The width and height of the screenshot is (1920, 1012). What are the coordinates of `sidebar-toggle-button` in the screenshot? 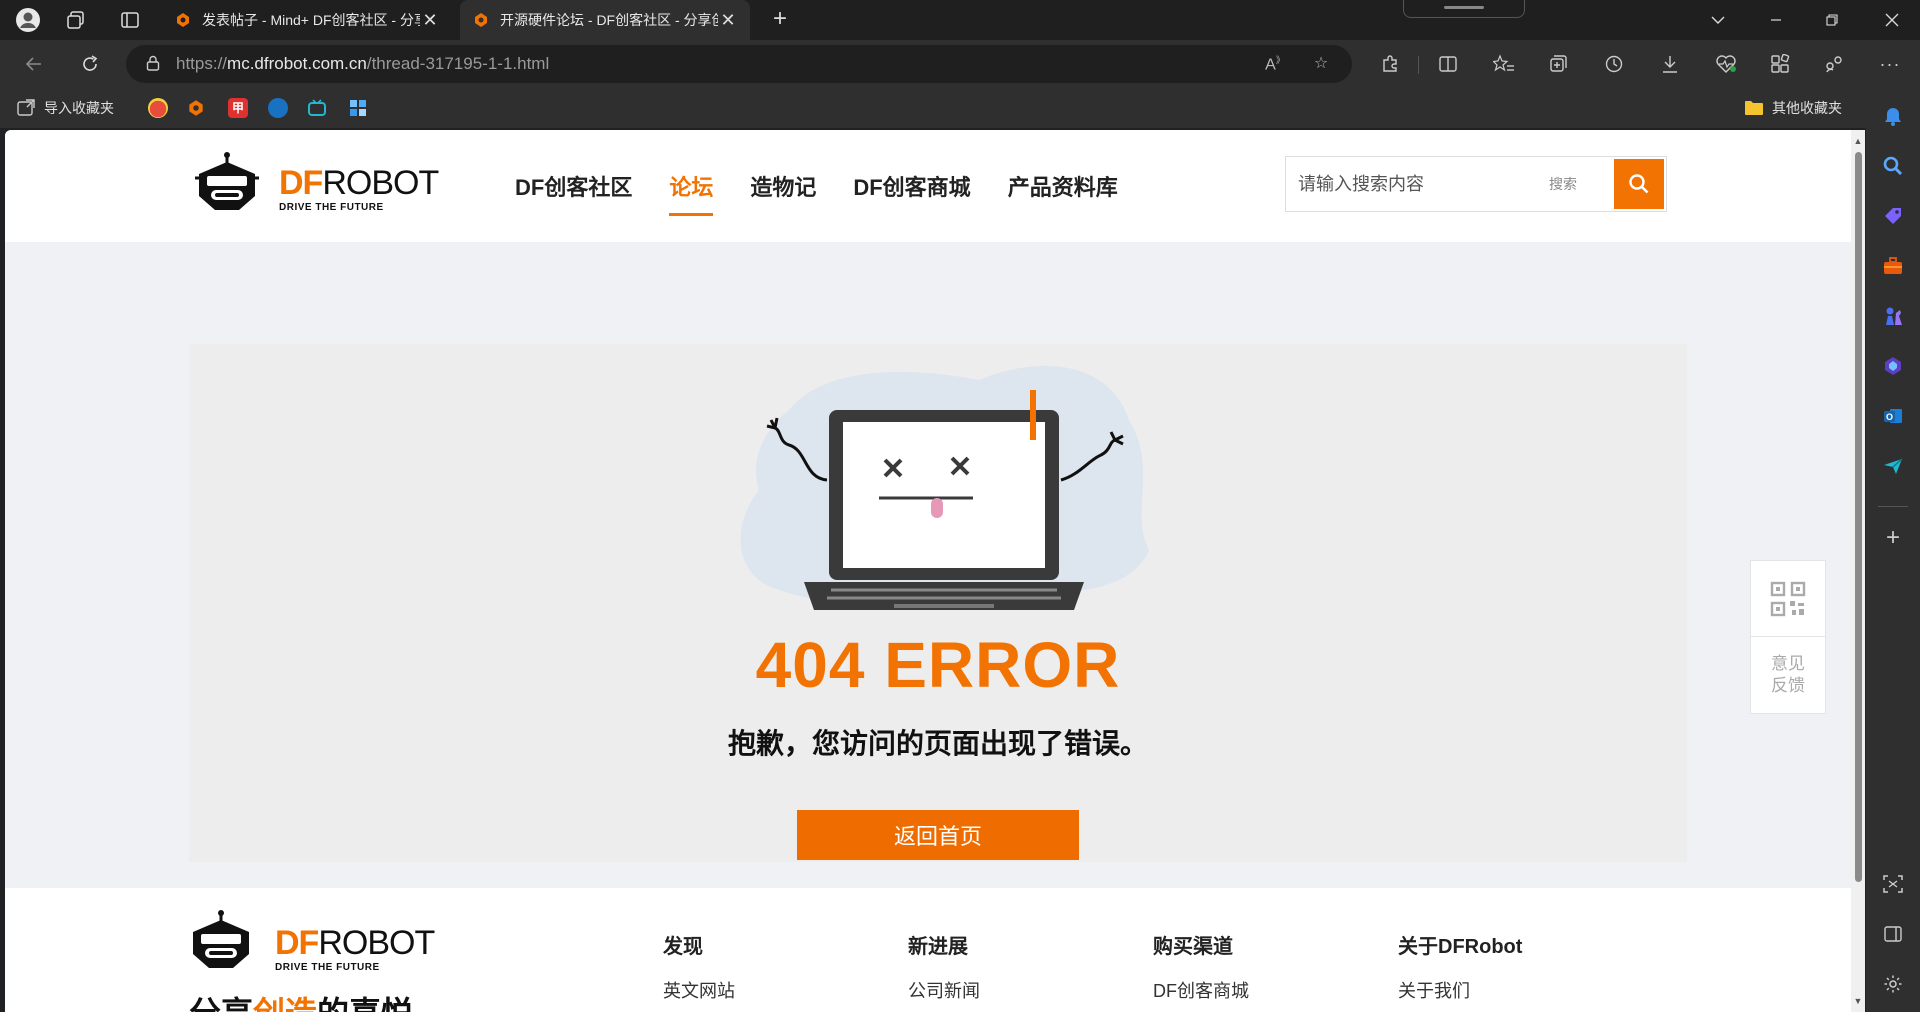 It's located at (1893, 934).